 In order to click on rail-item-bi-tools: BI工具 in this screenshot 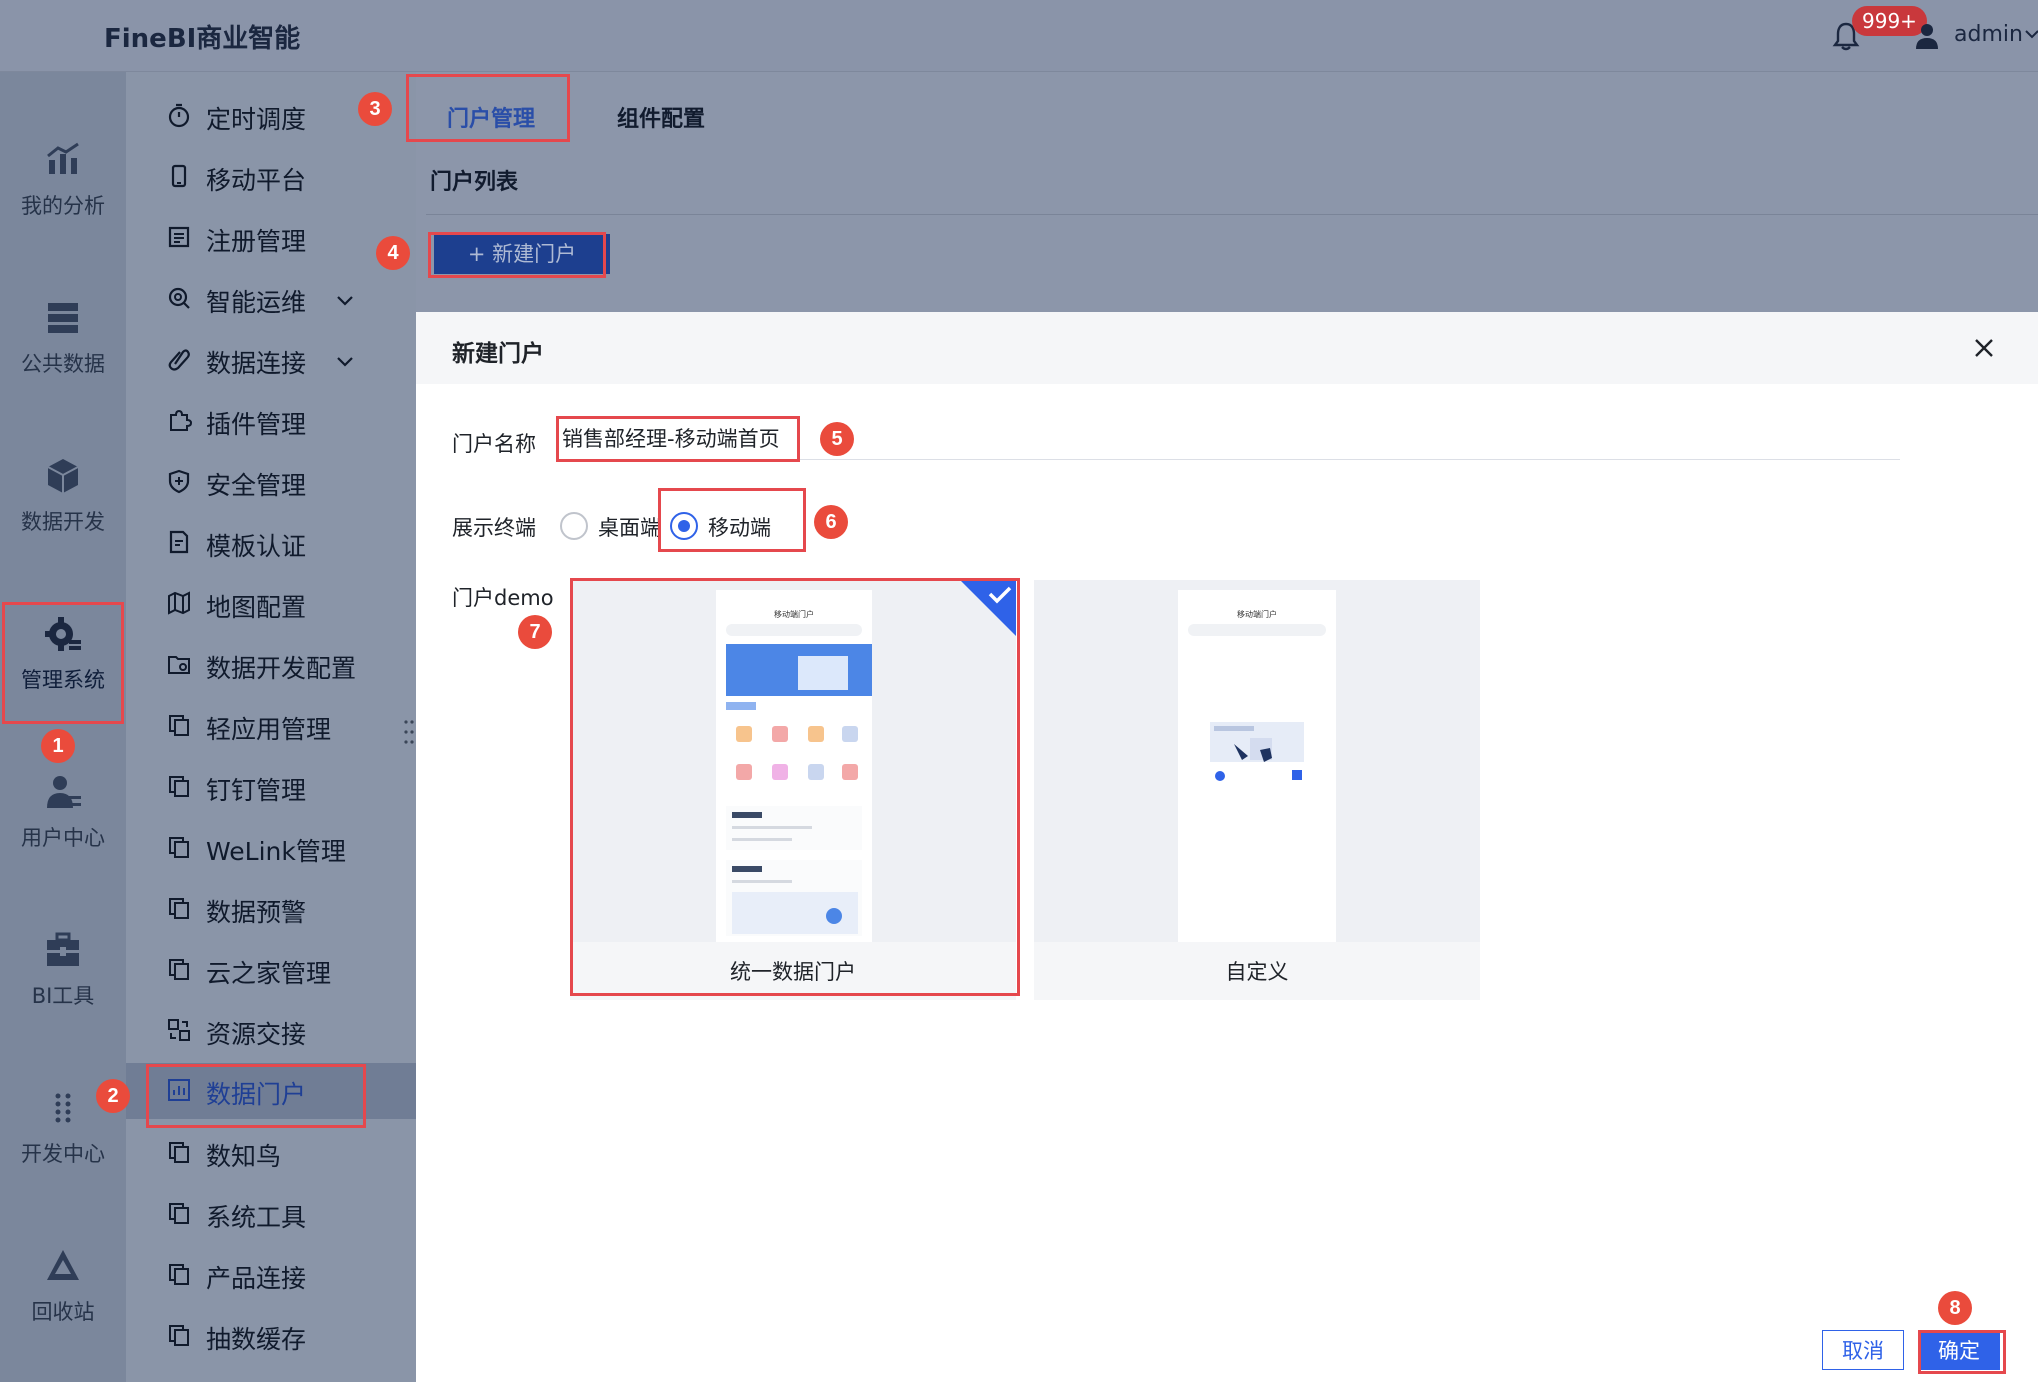, I will do `click(63, 990)`.